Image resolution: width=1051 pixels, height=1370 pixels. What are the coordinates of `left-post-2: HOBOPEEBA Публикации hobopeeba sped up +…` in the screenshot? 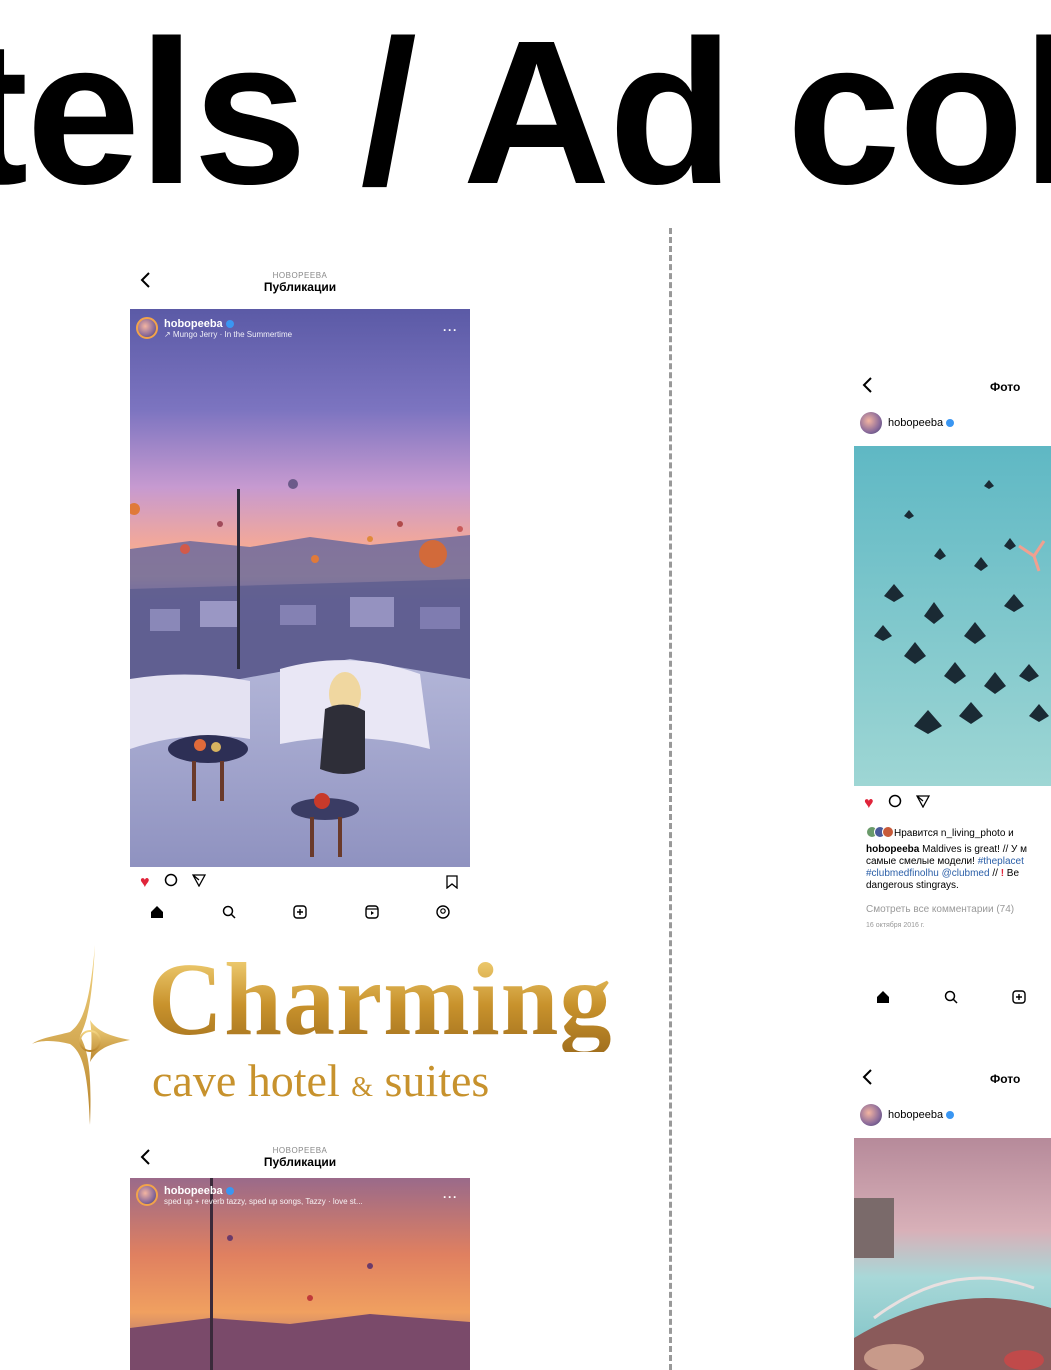 It's located at (300, 1256).